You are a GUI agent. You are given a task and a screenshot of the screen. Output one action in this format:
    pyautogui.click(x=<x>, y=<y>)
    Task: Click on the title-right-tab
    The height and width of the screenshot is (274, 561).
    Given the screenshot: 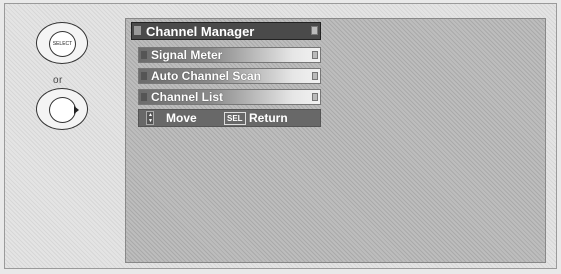 What is the action you would take?
    pyautogui.click(x=314, y=30)
    